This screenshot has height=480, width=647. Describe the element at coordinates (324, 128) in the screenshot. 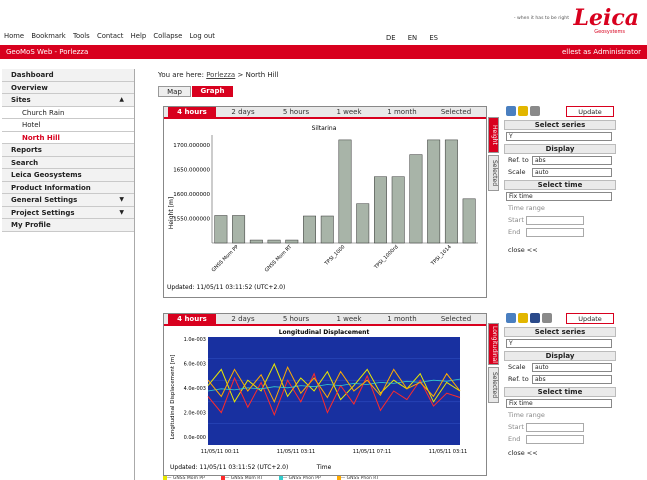

I see `chart-title: Siltarina` at that location.